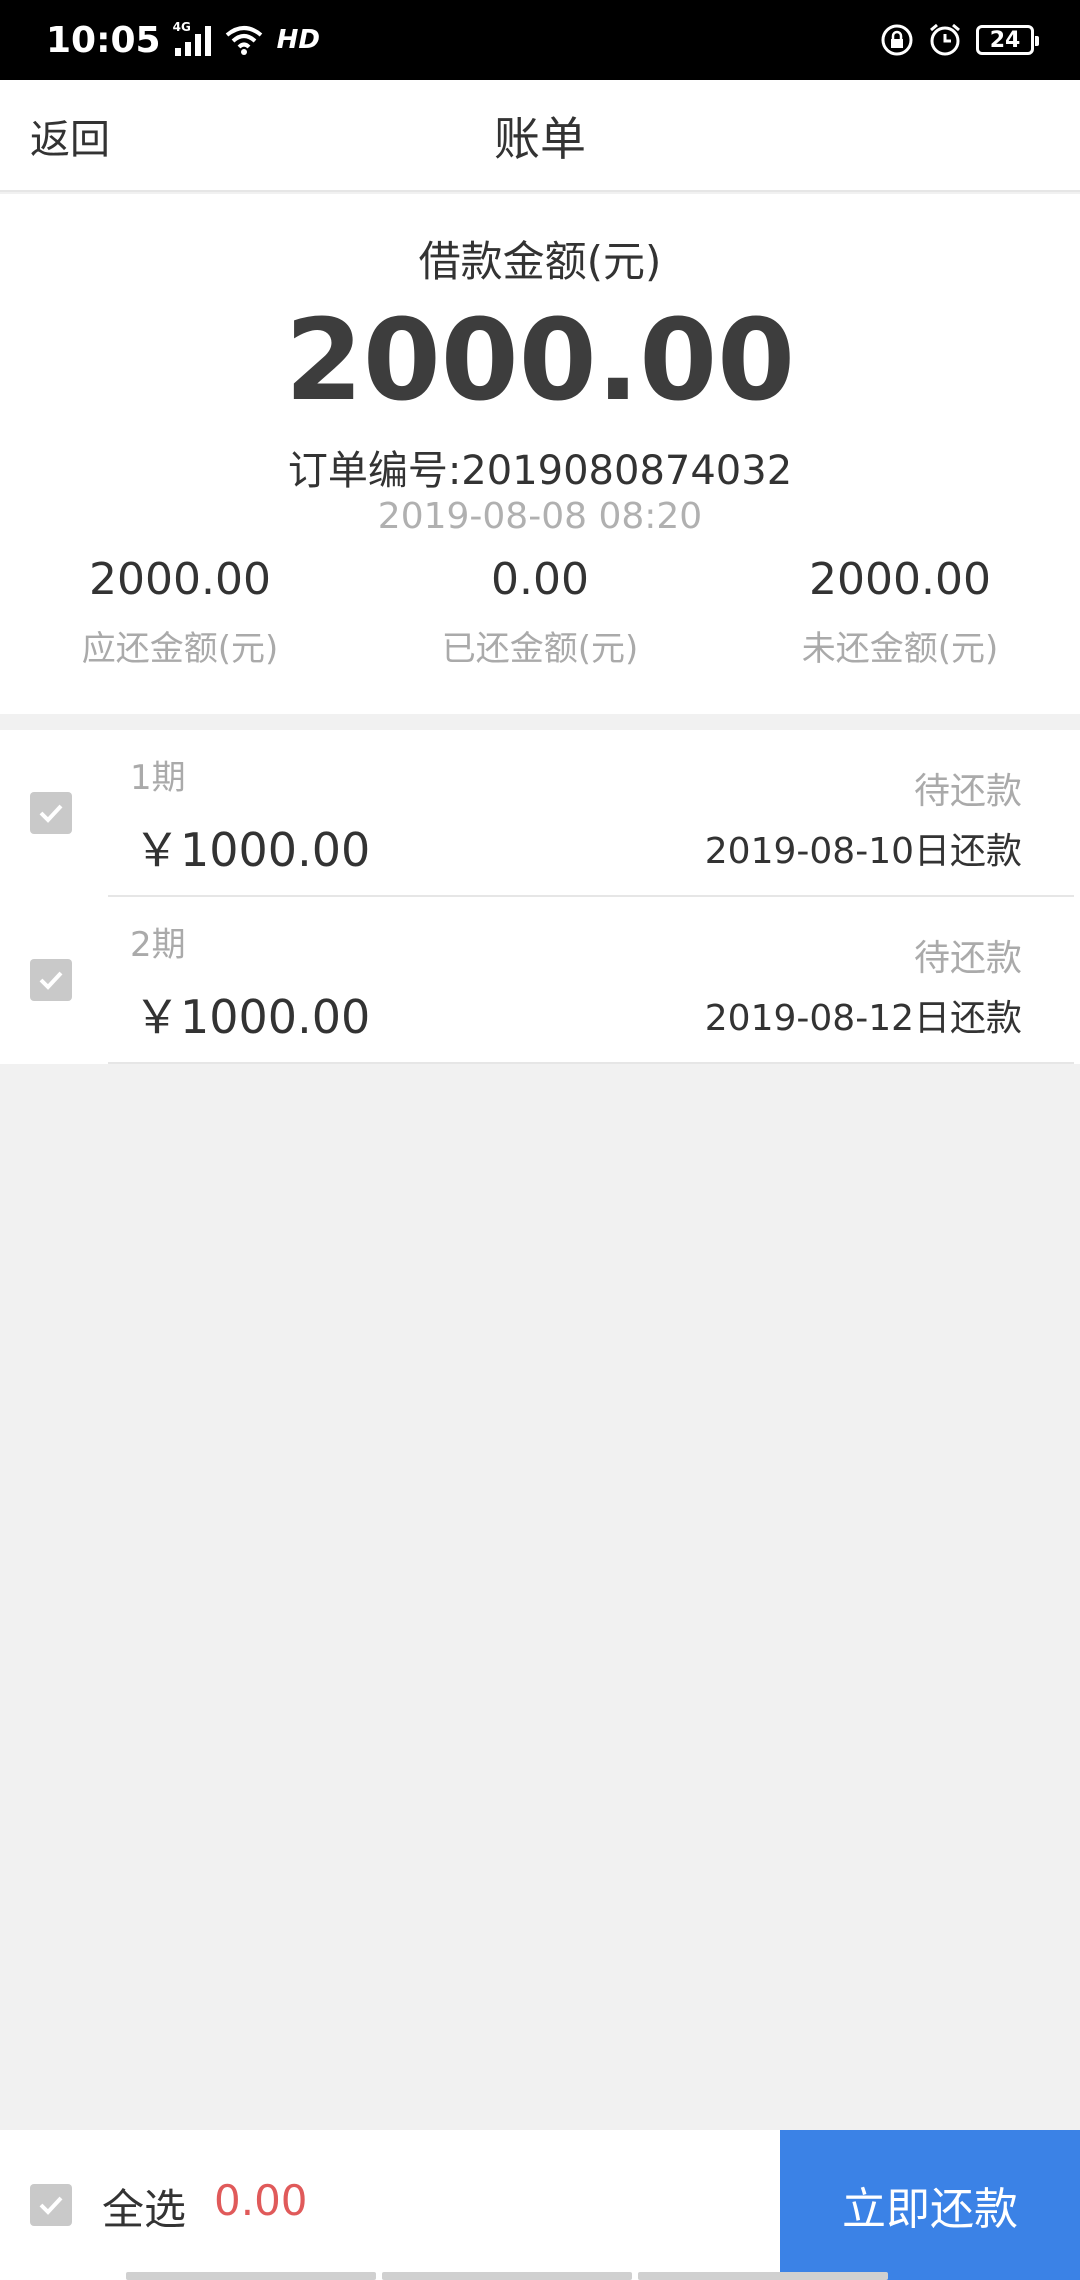 Image resolution: width=1080 pixels, height=2280 pixels. Describe the element at coordinates (540, 516) in the screenshot. I see `order-time: 2019-08-08 08:20` at that location.